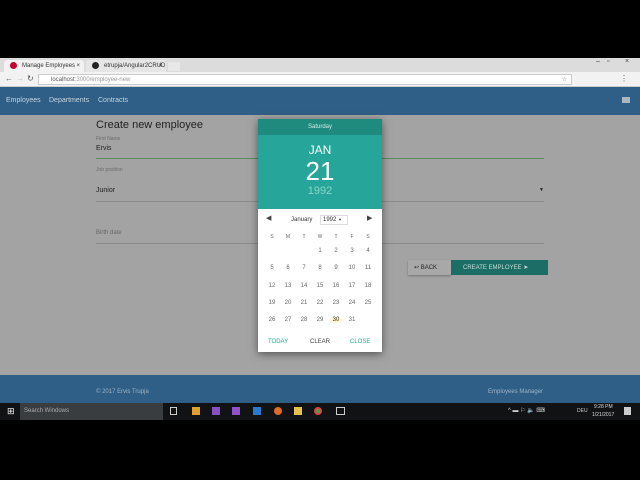  I want to click on url-input: localhost:3000/employee-new ☆, so click(305, 79).